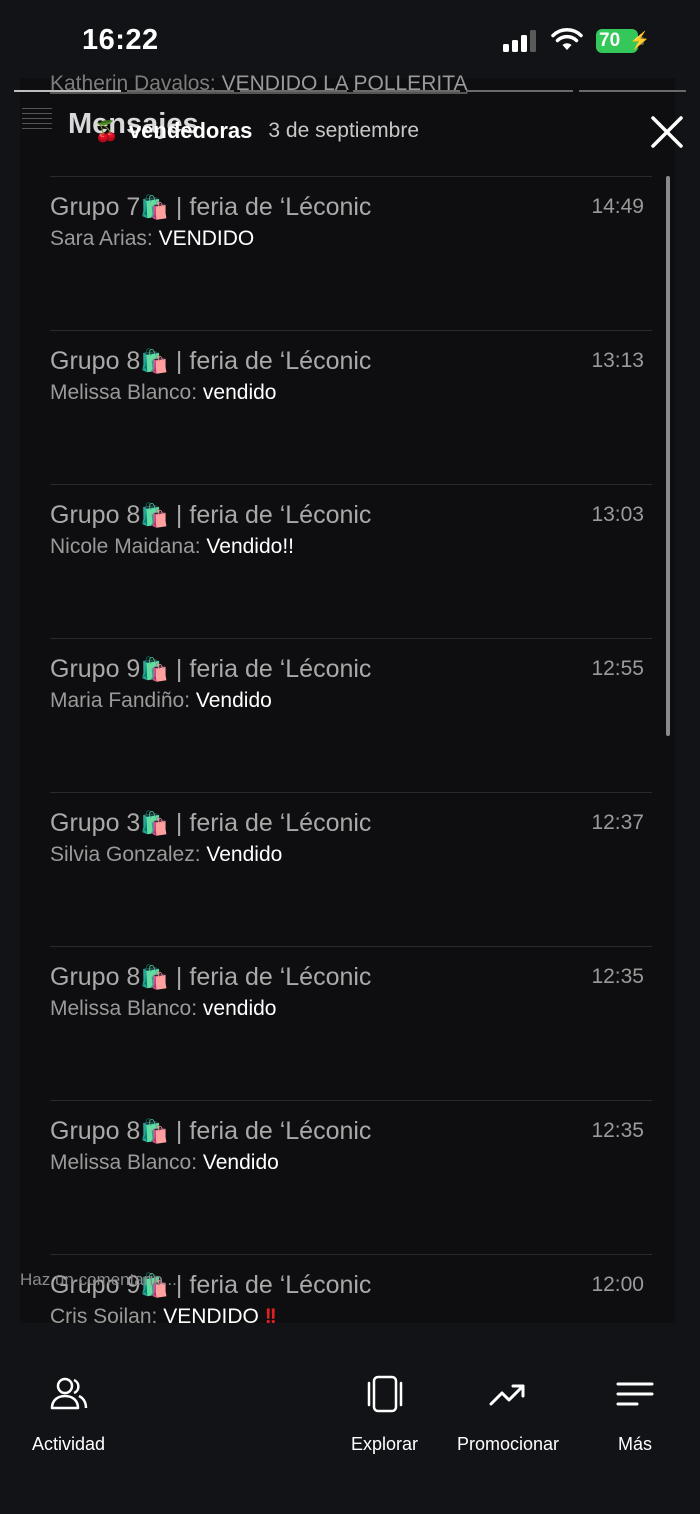 This screenshot has width=700, height=1514. Describe the element at coordinates (617, 1284) in the screenshot. I see `message-time: 12:00` at that location.